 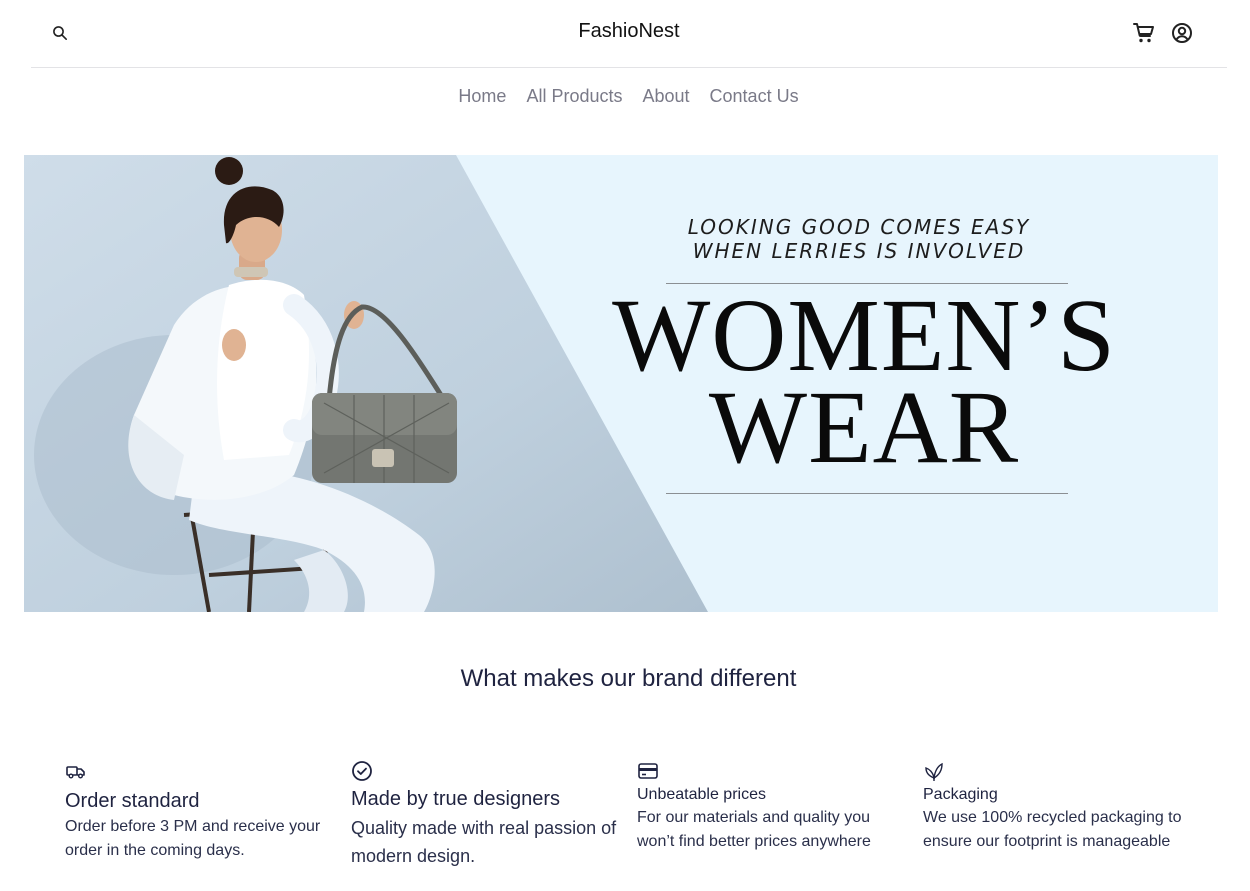 I want to click on nav-home: Home, so click(x=482, y=96).